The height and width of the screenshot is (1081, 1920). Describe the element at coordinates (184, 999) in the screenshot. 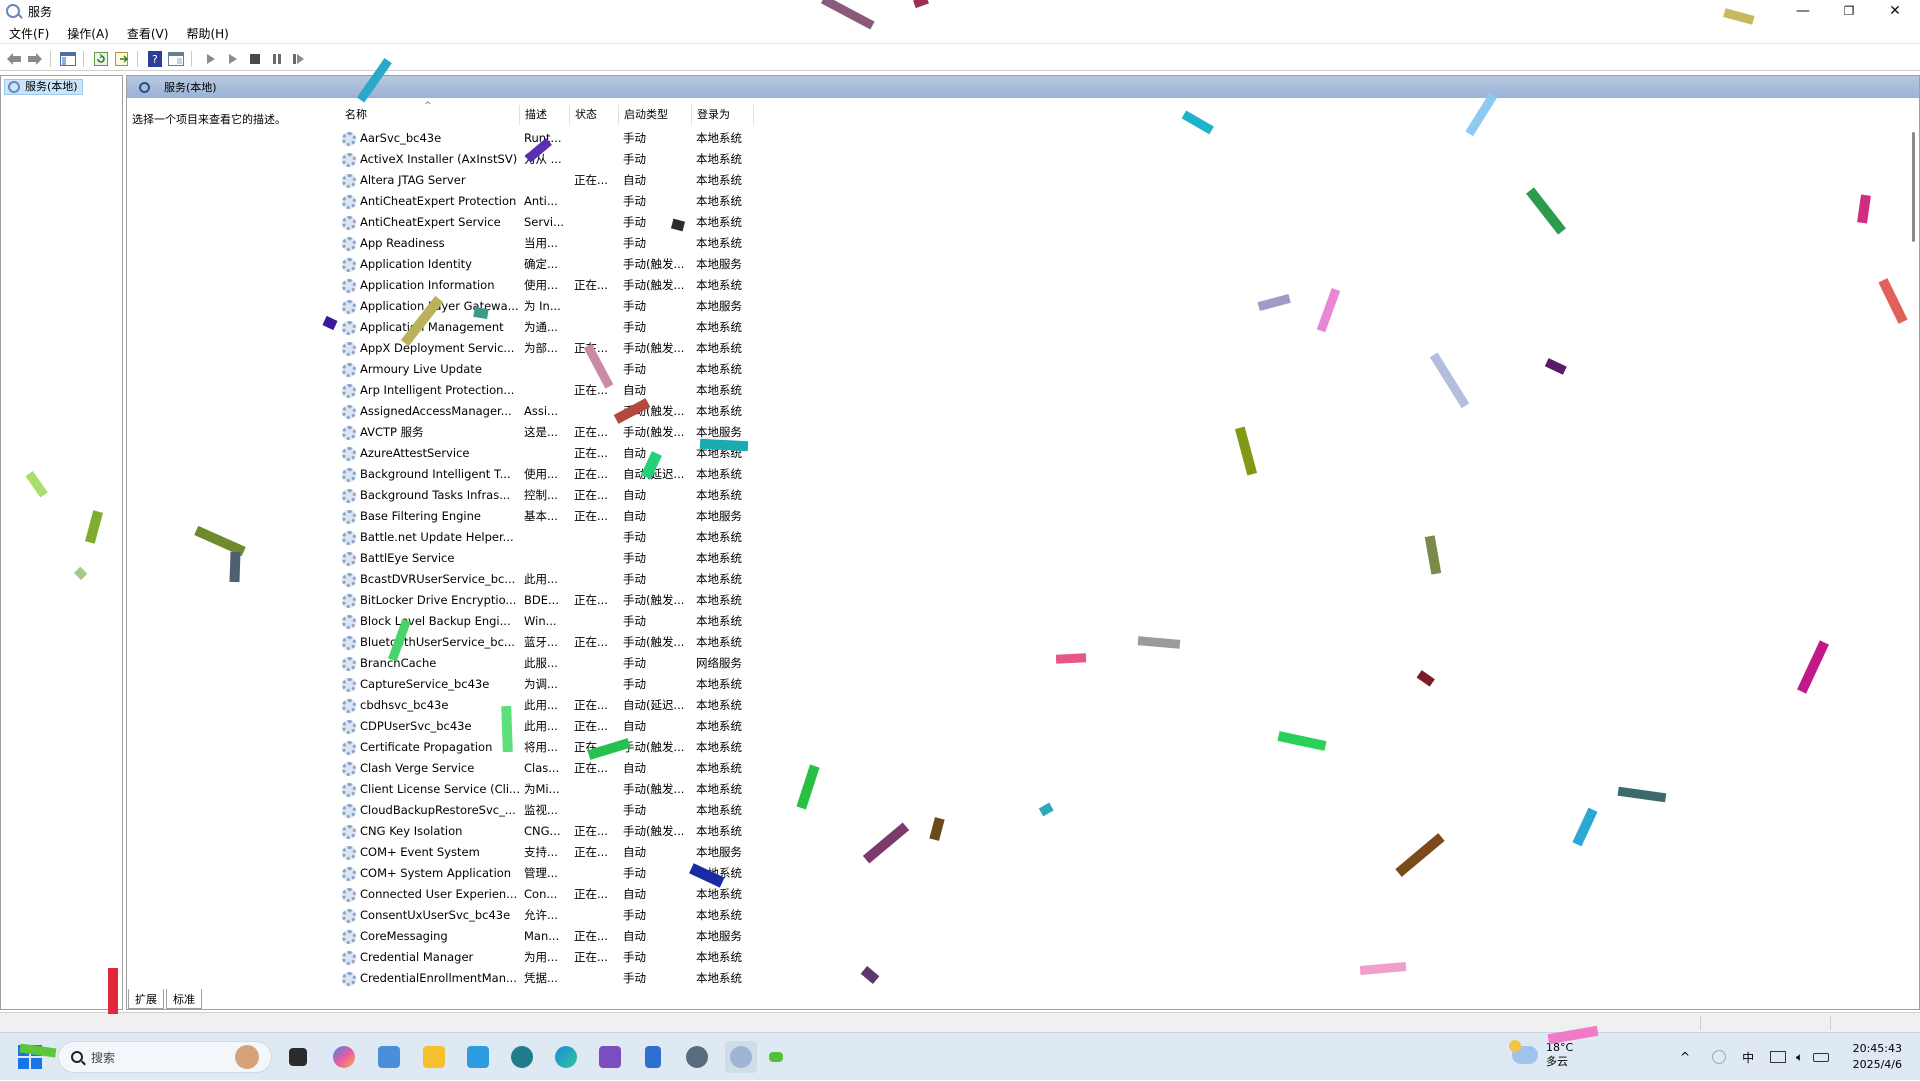

I see `tab-standard: 标准` at that location.